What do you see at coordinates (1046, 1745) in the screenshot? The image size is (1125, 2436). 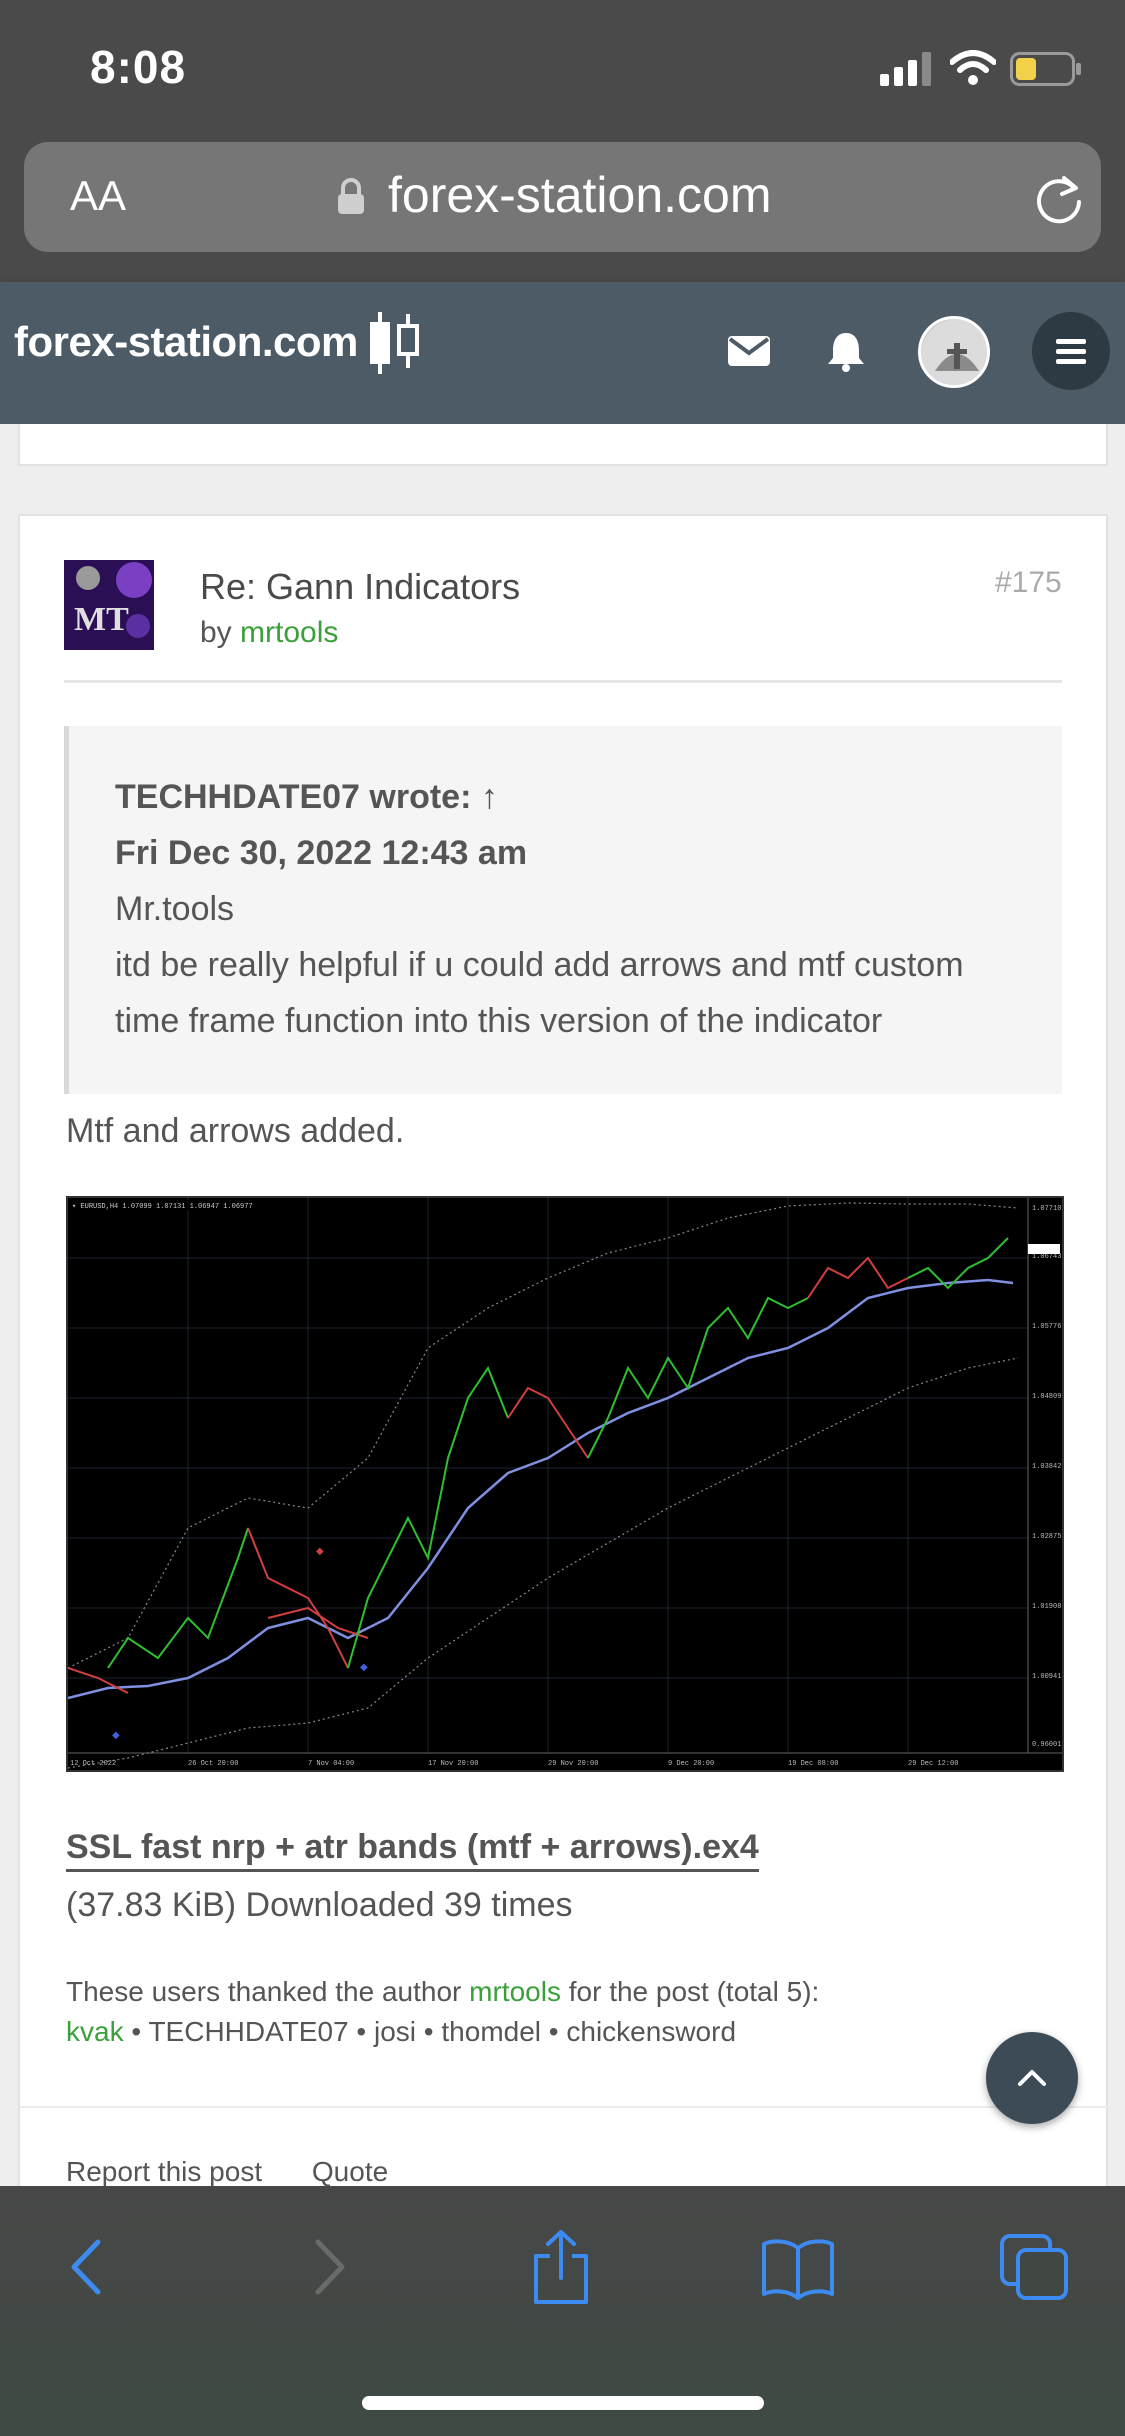 I see `svg-text: 0.96001` at bounding box center [1046, 1745].